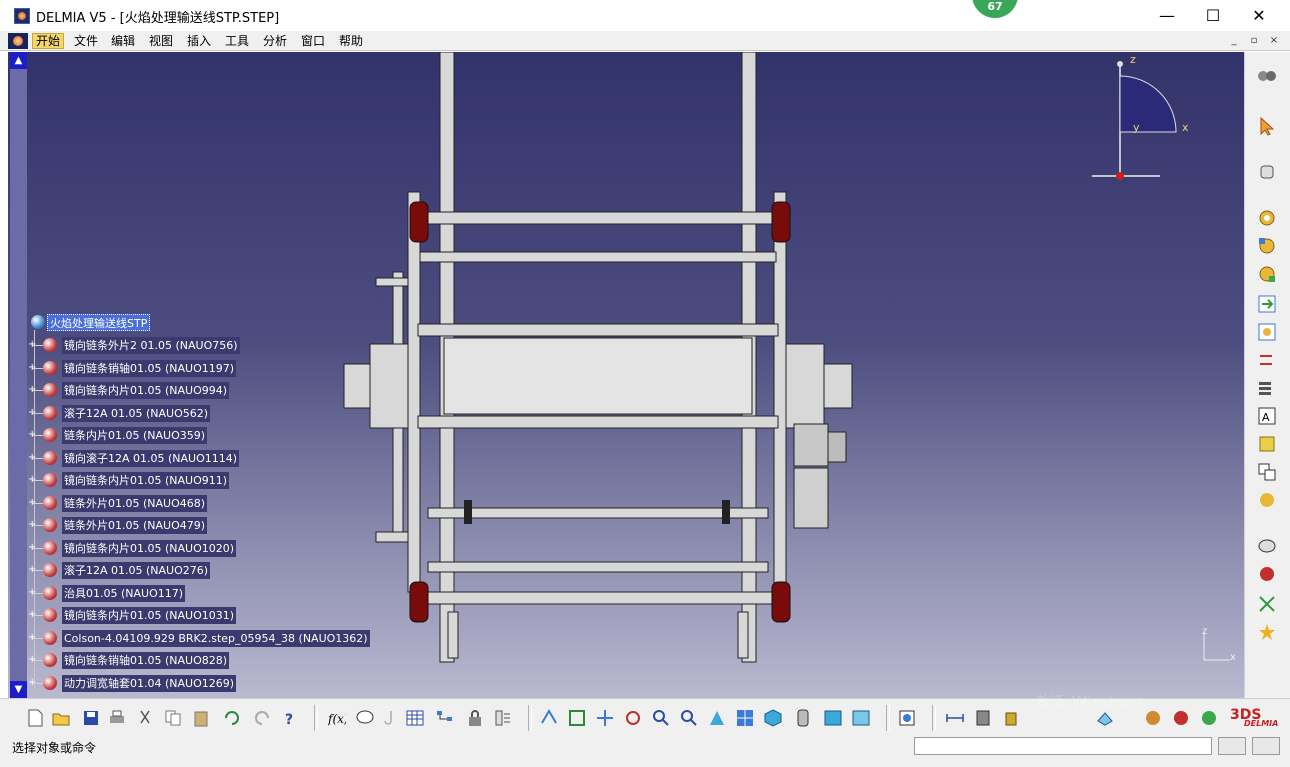 This screenshot has height=767, width=1290. What do you see at coordinates (35, 718) in the screenshot?
I see `new-icon` at bounding box center [35, 718].